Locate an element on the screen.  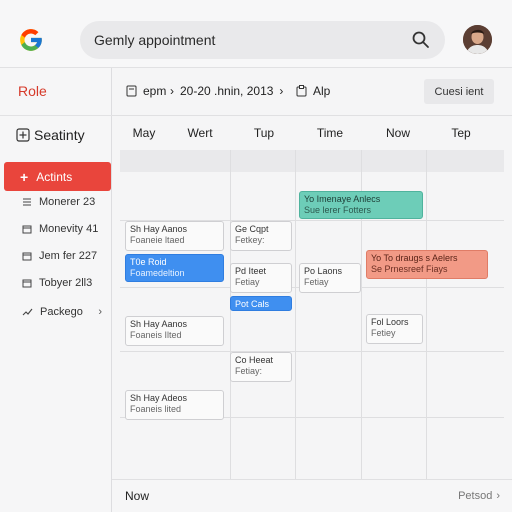
google-logo-icon is located at coordinates (31, 40).